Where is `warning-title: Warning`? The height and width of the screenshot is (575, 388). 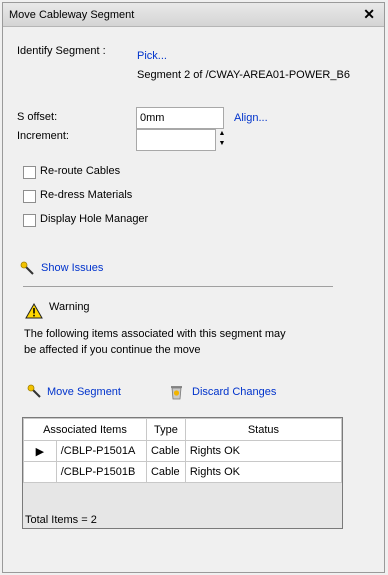 warning-title: Warning is located at coordinates (69, 307).